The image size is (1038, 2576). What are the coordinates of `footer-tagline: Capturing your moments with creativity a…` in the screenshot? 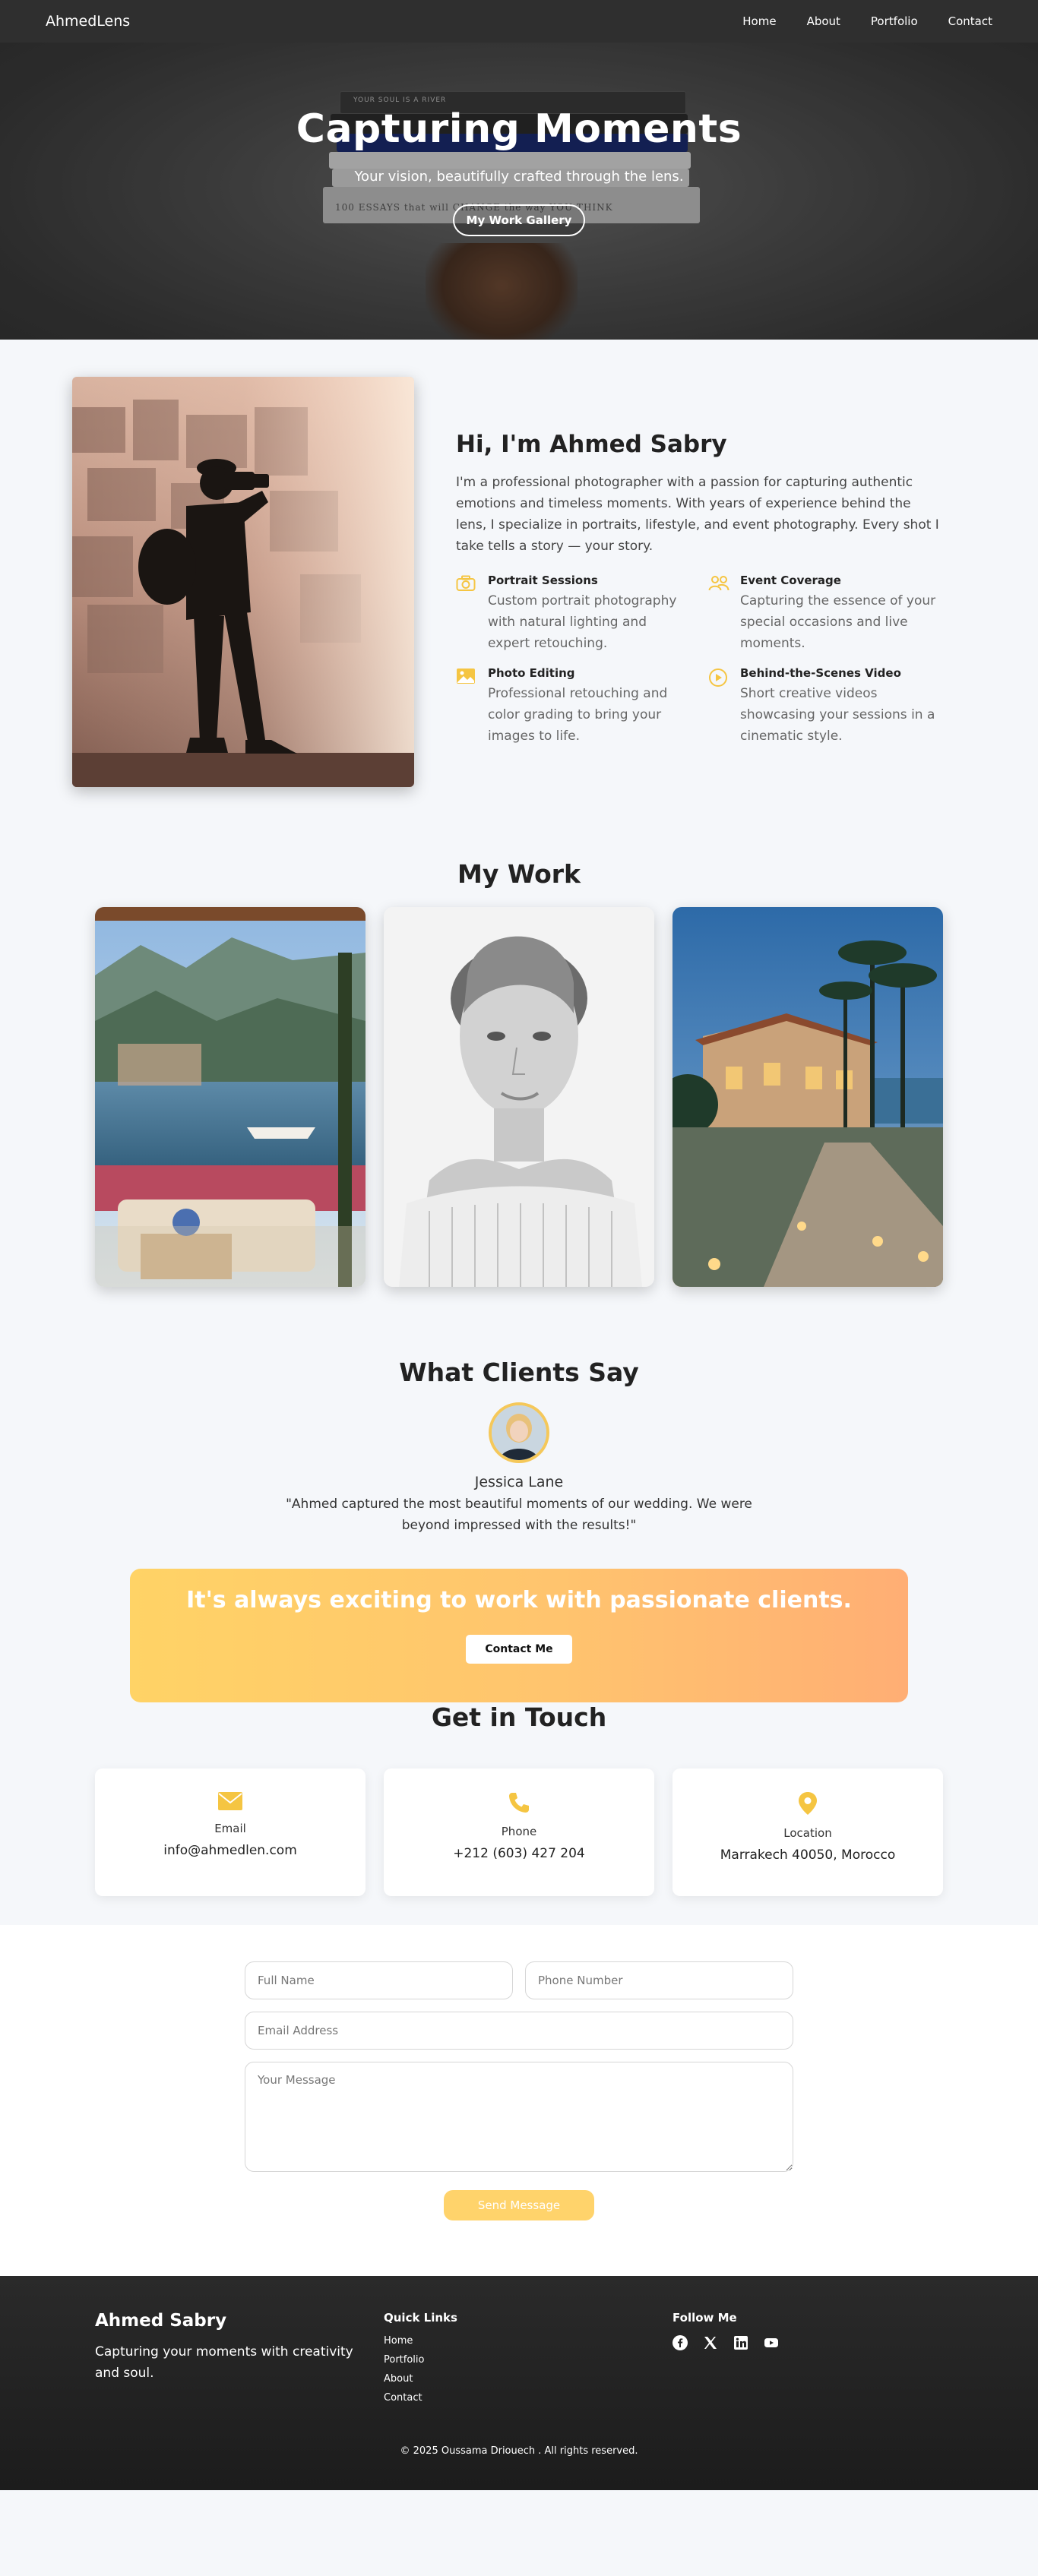 It's located at (224, 2362).